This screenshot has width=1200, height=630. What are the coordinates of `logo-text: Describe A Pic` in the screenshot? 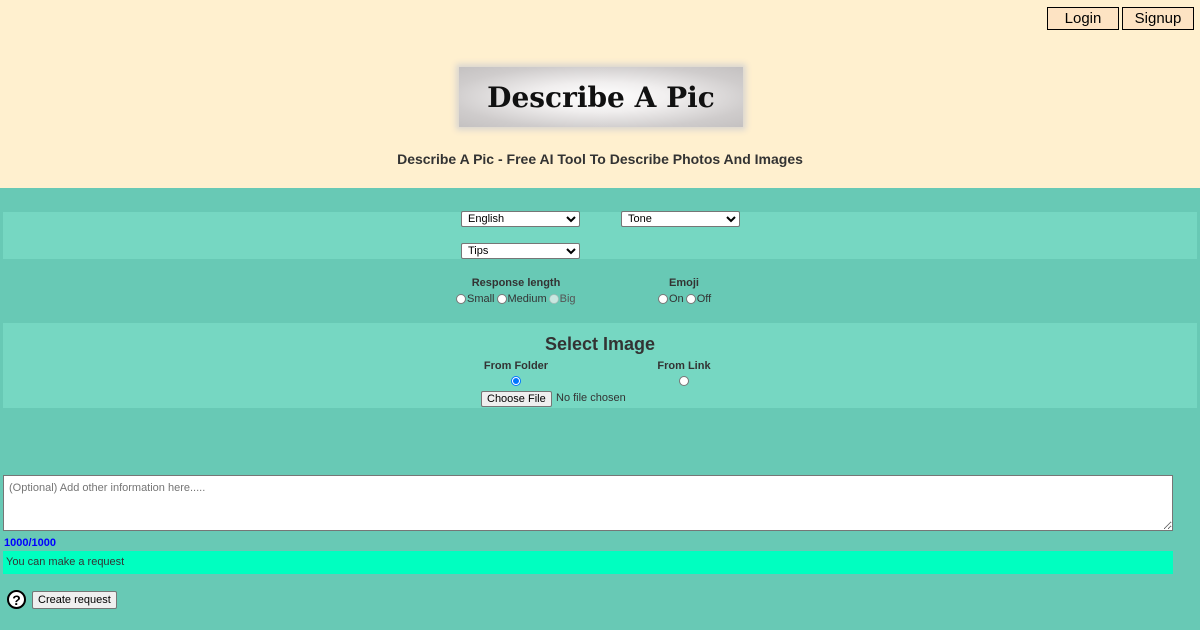 It's located at (601, 97).